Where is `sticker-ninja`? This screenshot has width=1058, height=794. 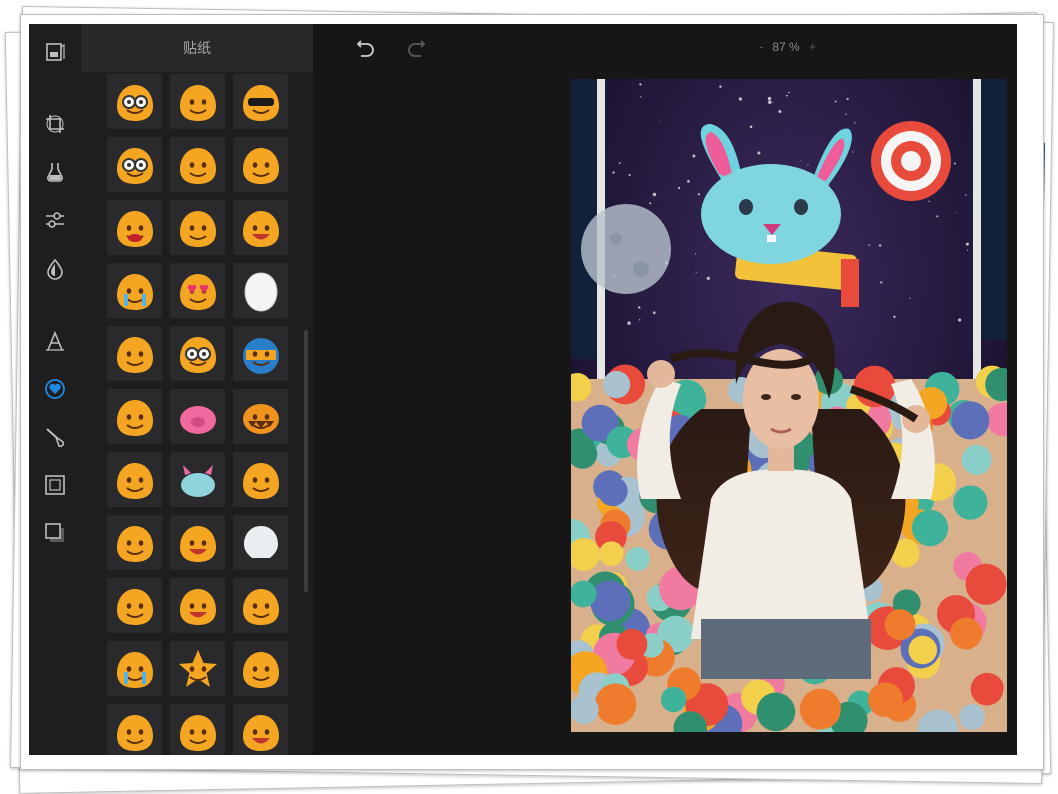 sticker-ninja is located at coordinates (260, 353).